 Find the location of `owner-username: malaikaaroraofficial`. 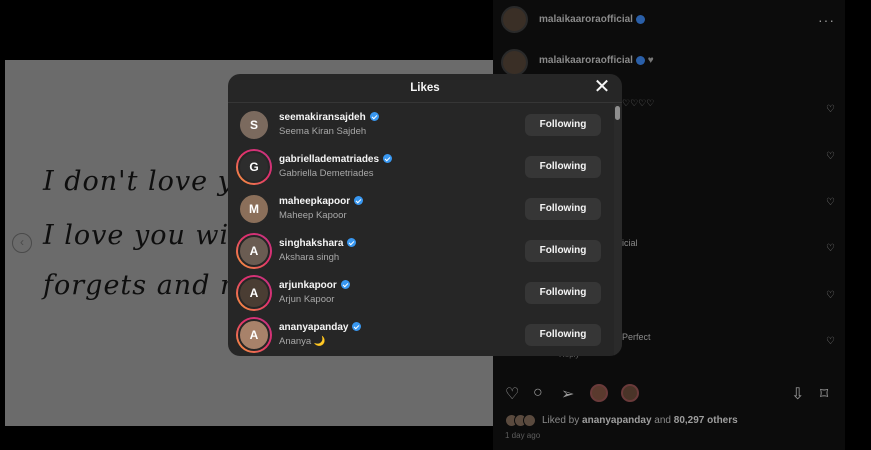

owner-username: malaikaaroraofficial is located at coordinates (592, 19).